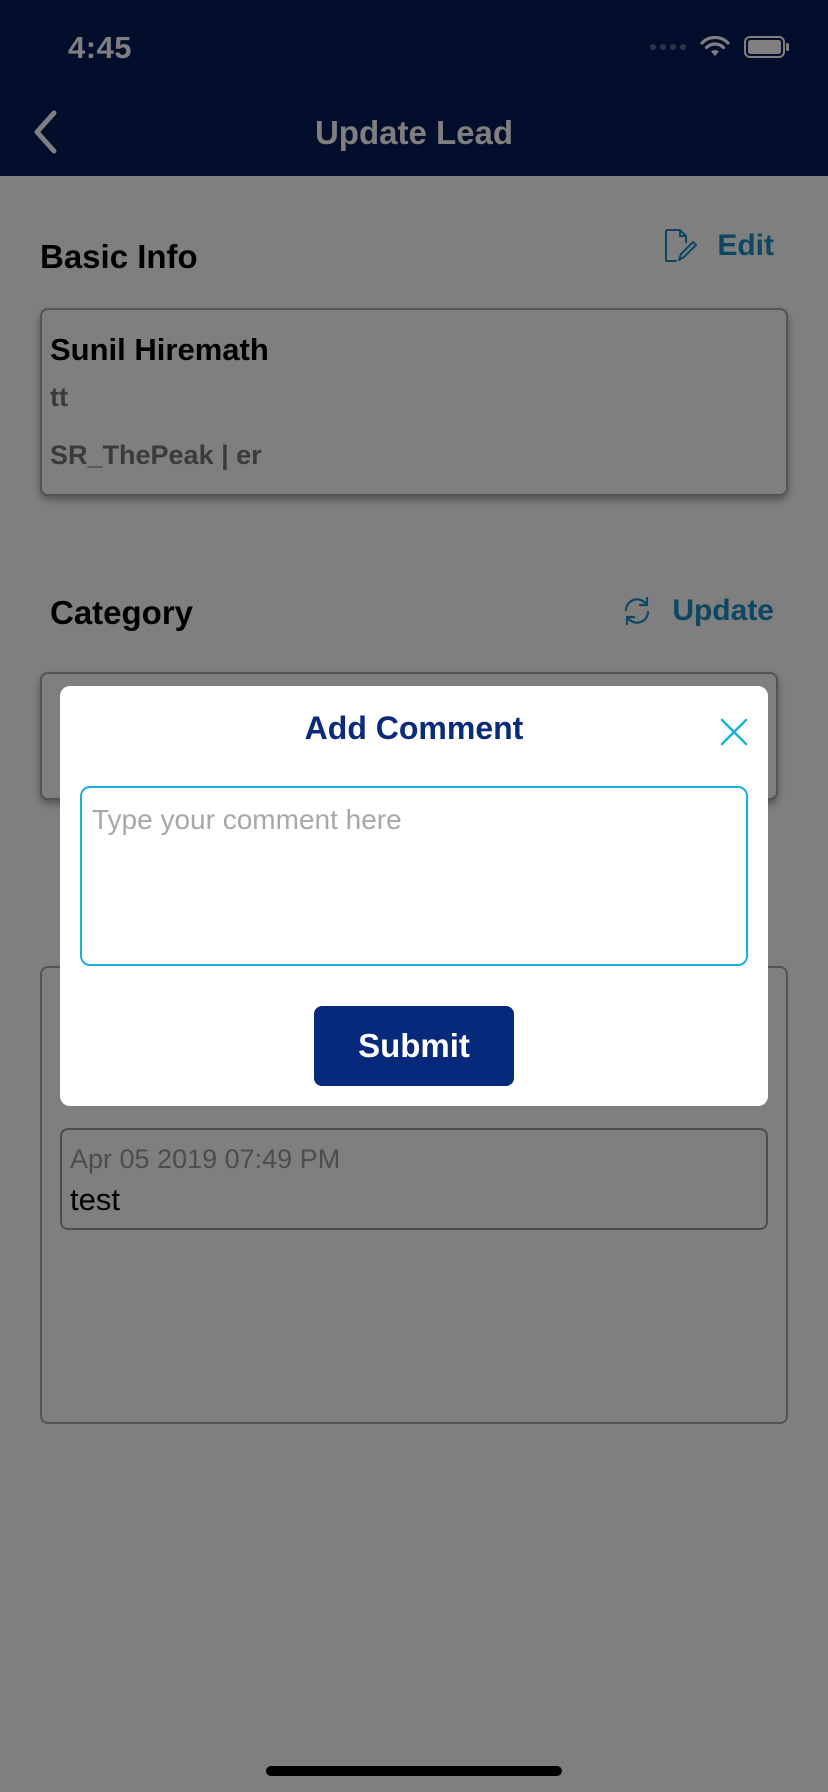 This screenshot has width=828, height=1792. What do you see at coordinates (414, 728) in the screenshot?
I see `dialog-title: Add Comment` at bounding box center [414, 728].